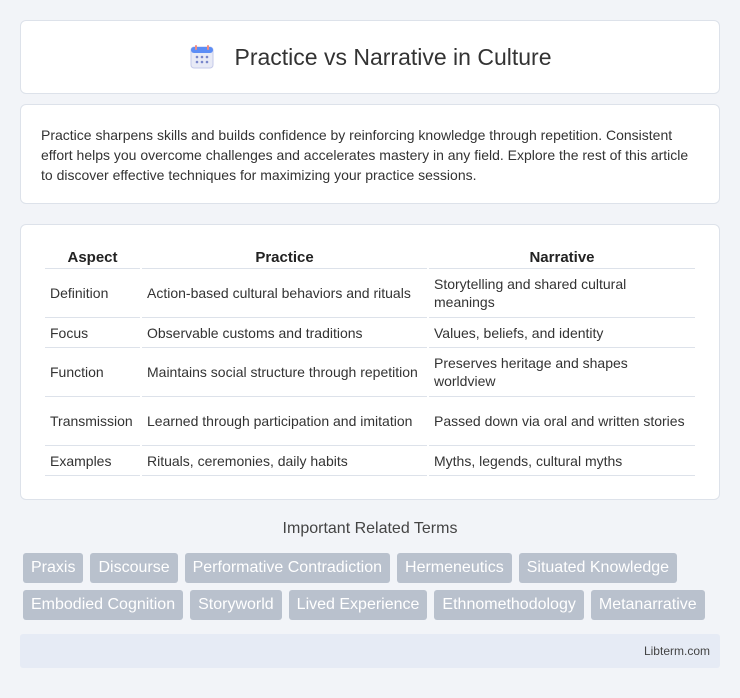  I want to click on cell-aspect: Function, so click(92, 372).